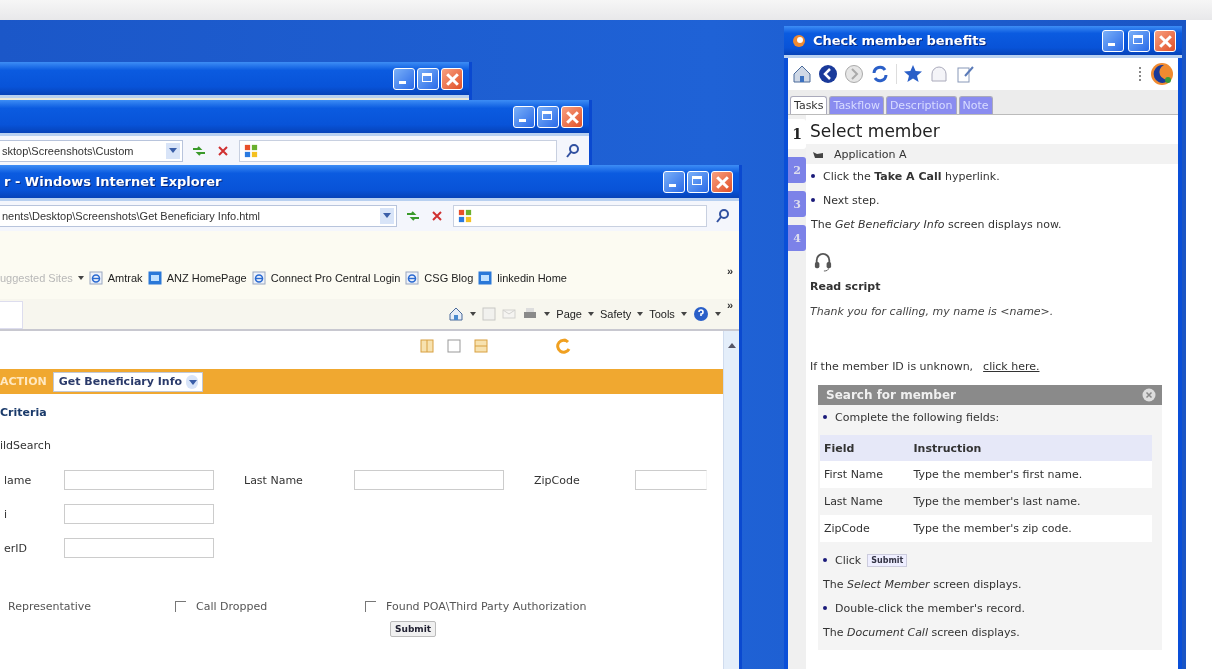 The image size is (1212, 669). I want to click on refresh-icon, so click(880, 74).